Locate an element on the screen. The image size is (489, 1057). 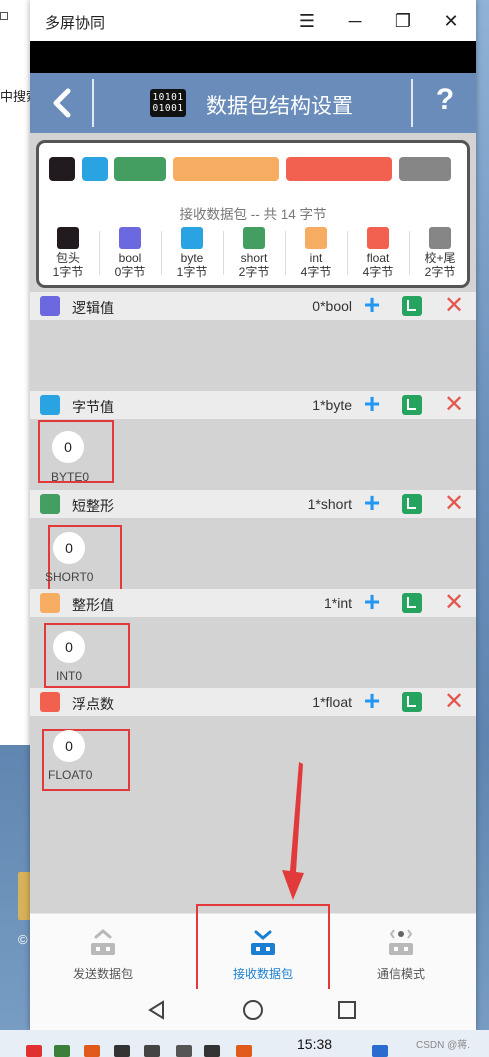
nav-label: 通信模式 is located at coordinates (400, 974).